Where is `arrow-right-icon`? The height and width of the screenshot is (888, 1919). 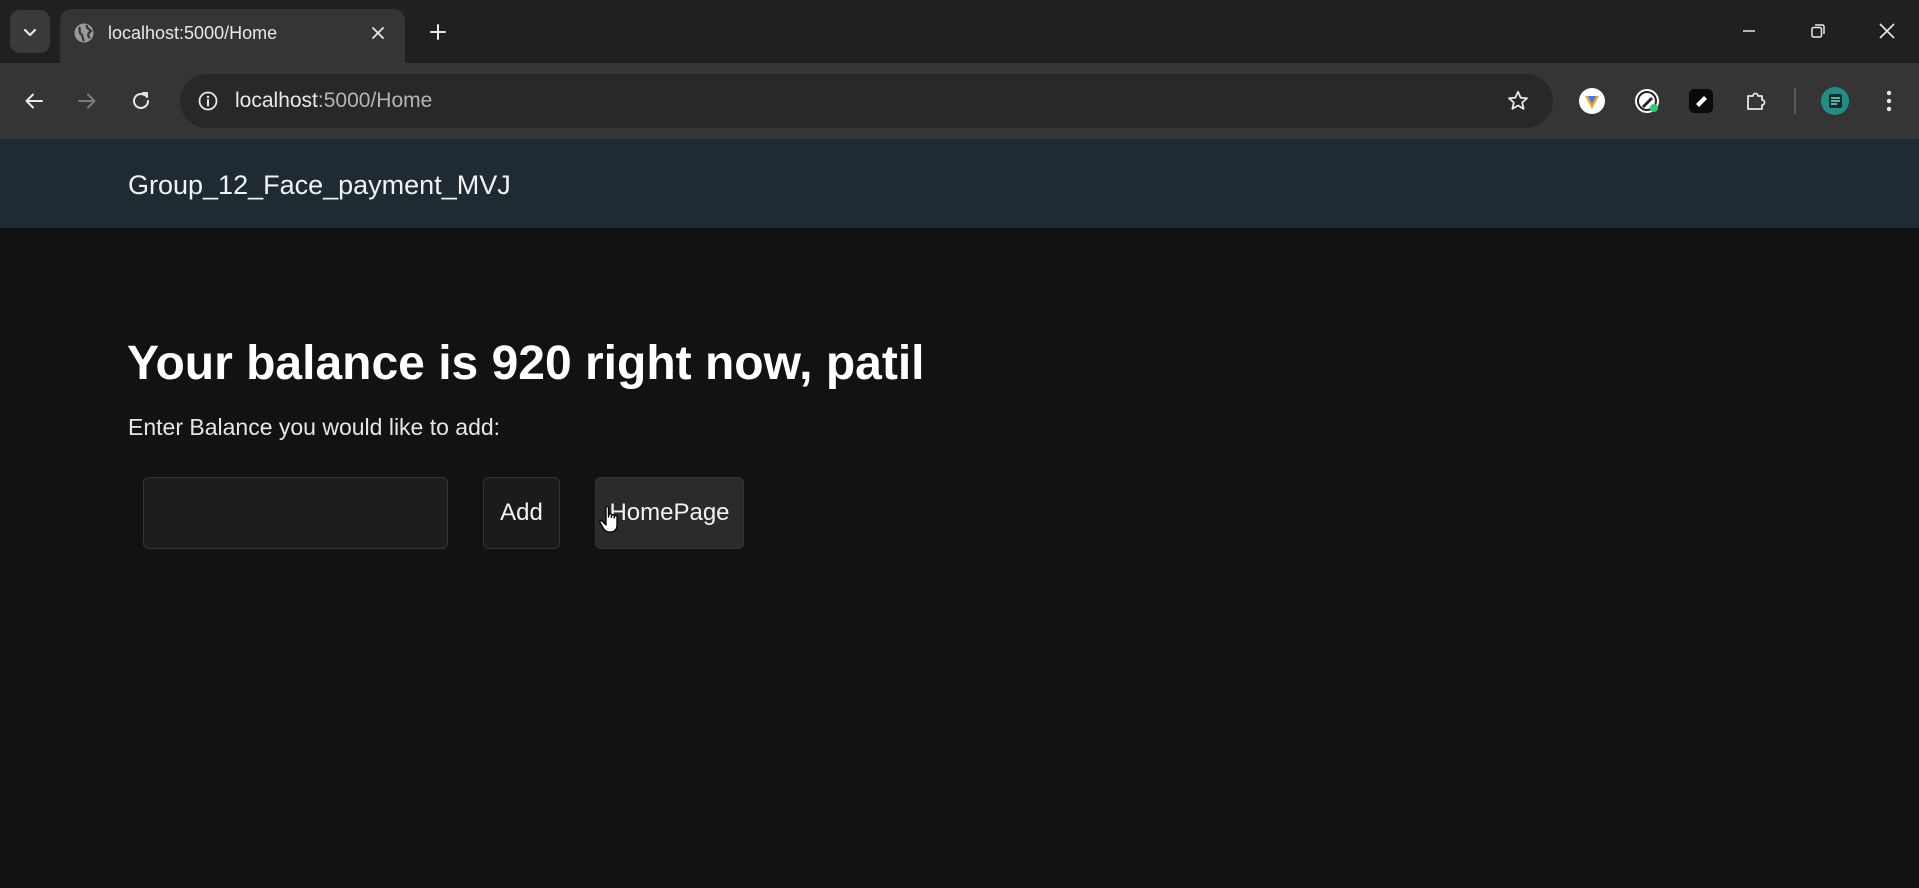 arrow-right-icon is located at coordinates (87, 101).